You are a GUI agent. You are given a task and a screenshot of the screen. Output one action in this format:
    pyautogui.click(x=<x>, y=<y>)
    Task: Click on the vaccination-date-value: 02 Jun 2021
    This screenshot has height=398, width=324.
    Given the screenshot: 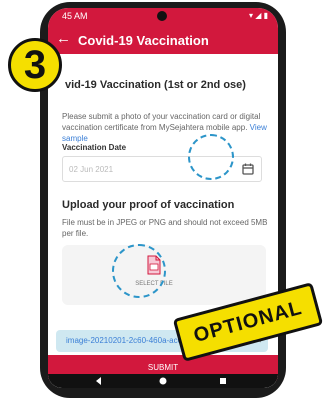 What is the action you would take?
    pyautogui.click(x=91, y=169)
    